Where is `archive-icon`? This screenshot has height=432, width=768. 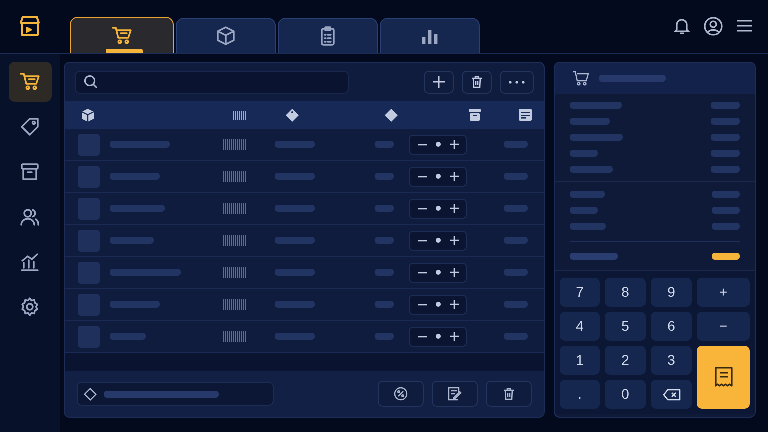 archive-icon is located at coordinates (30, 172).